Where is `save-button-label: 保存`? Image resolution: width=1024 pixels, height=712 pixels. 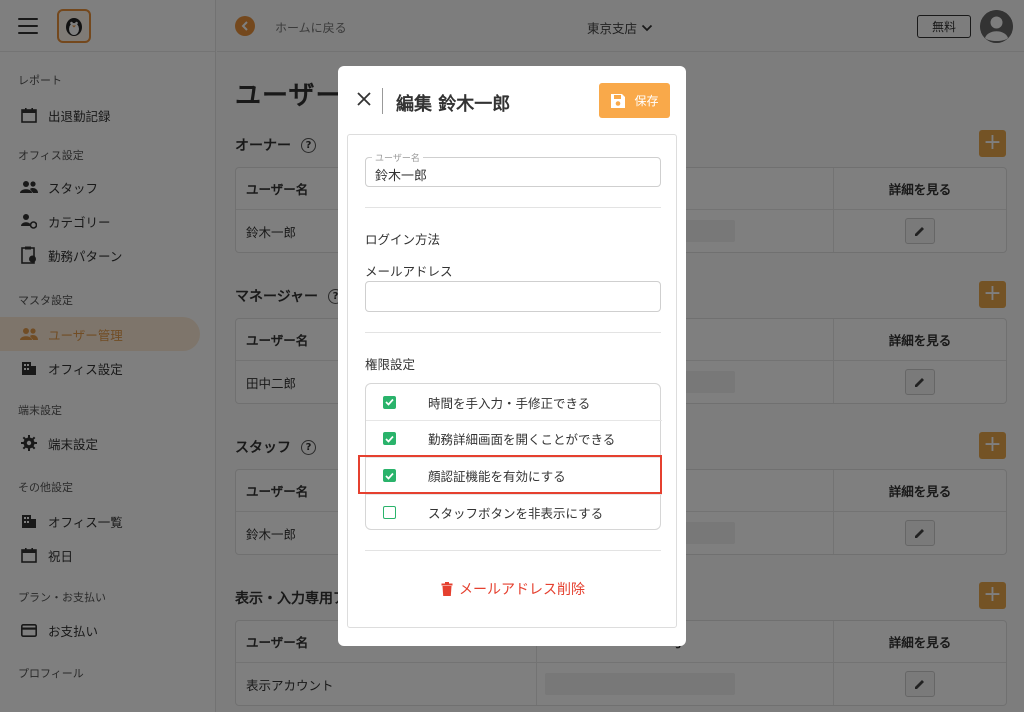 save-button-label: 保存 is located at coordinates (646, 101).